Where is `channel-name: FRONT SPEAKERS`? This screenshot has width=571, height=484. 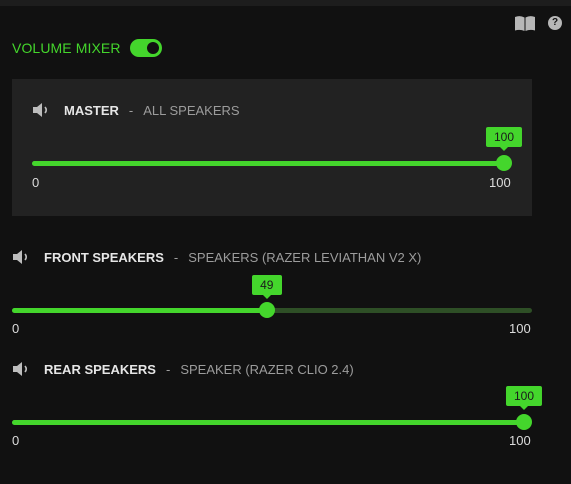 channel-name: FRONT SPEAKERS is located at coordinates (104, 257).